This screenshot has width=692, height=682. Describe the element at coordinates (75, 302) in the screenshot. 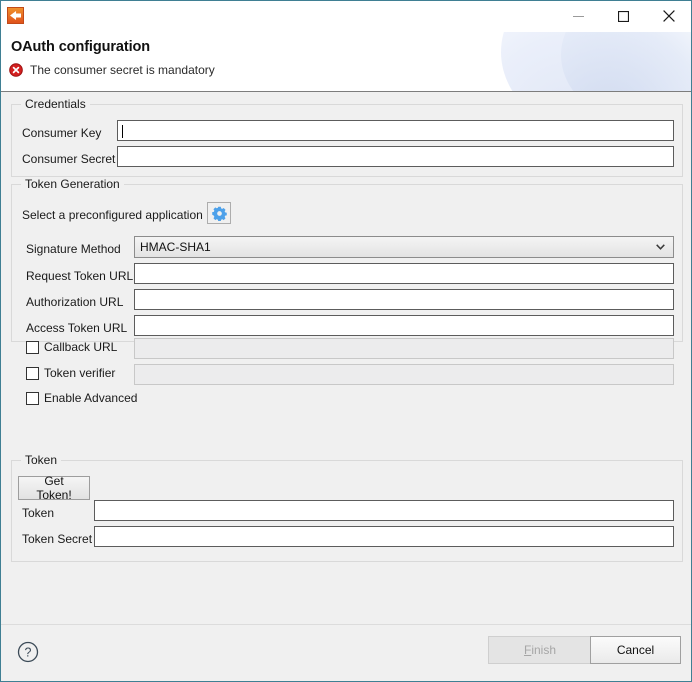

I see `authorization-url-label: Authorization URL` at that location.